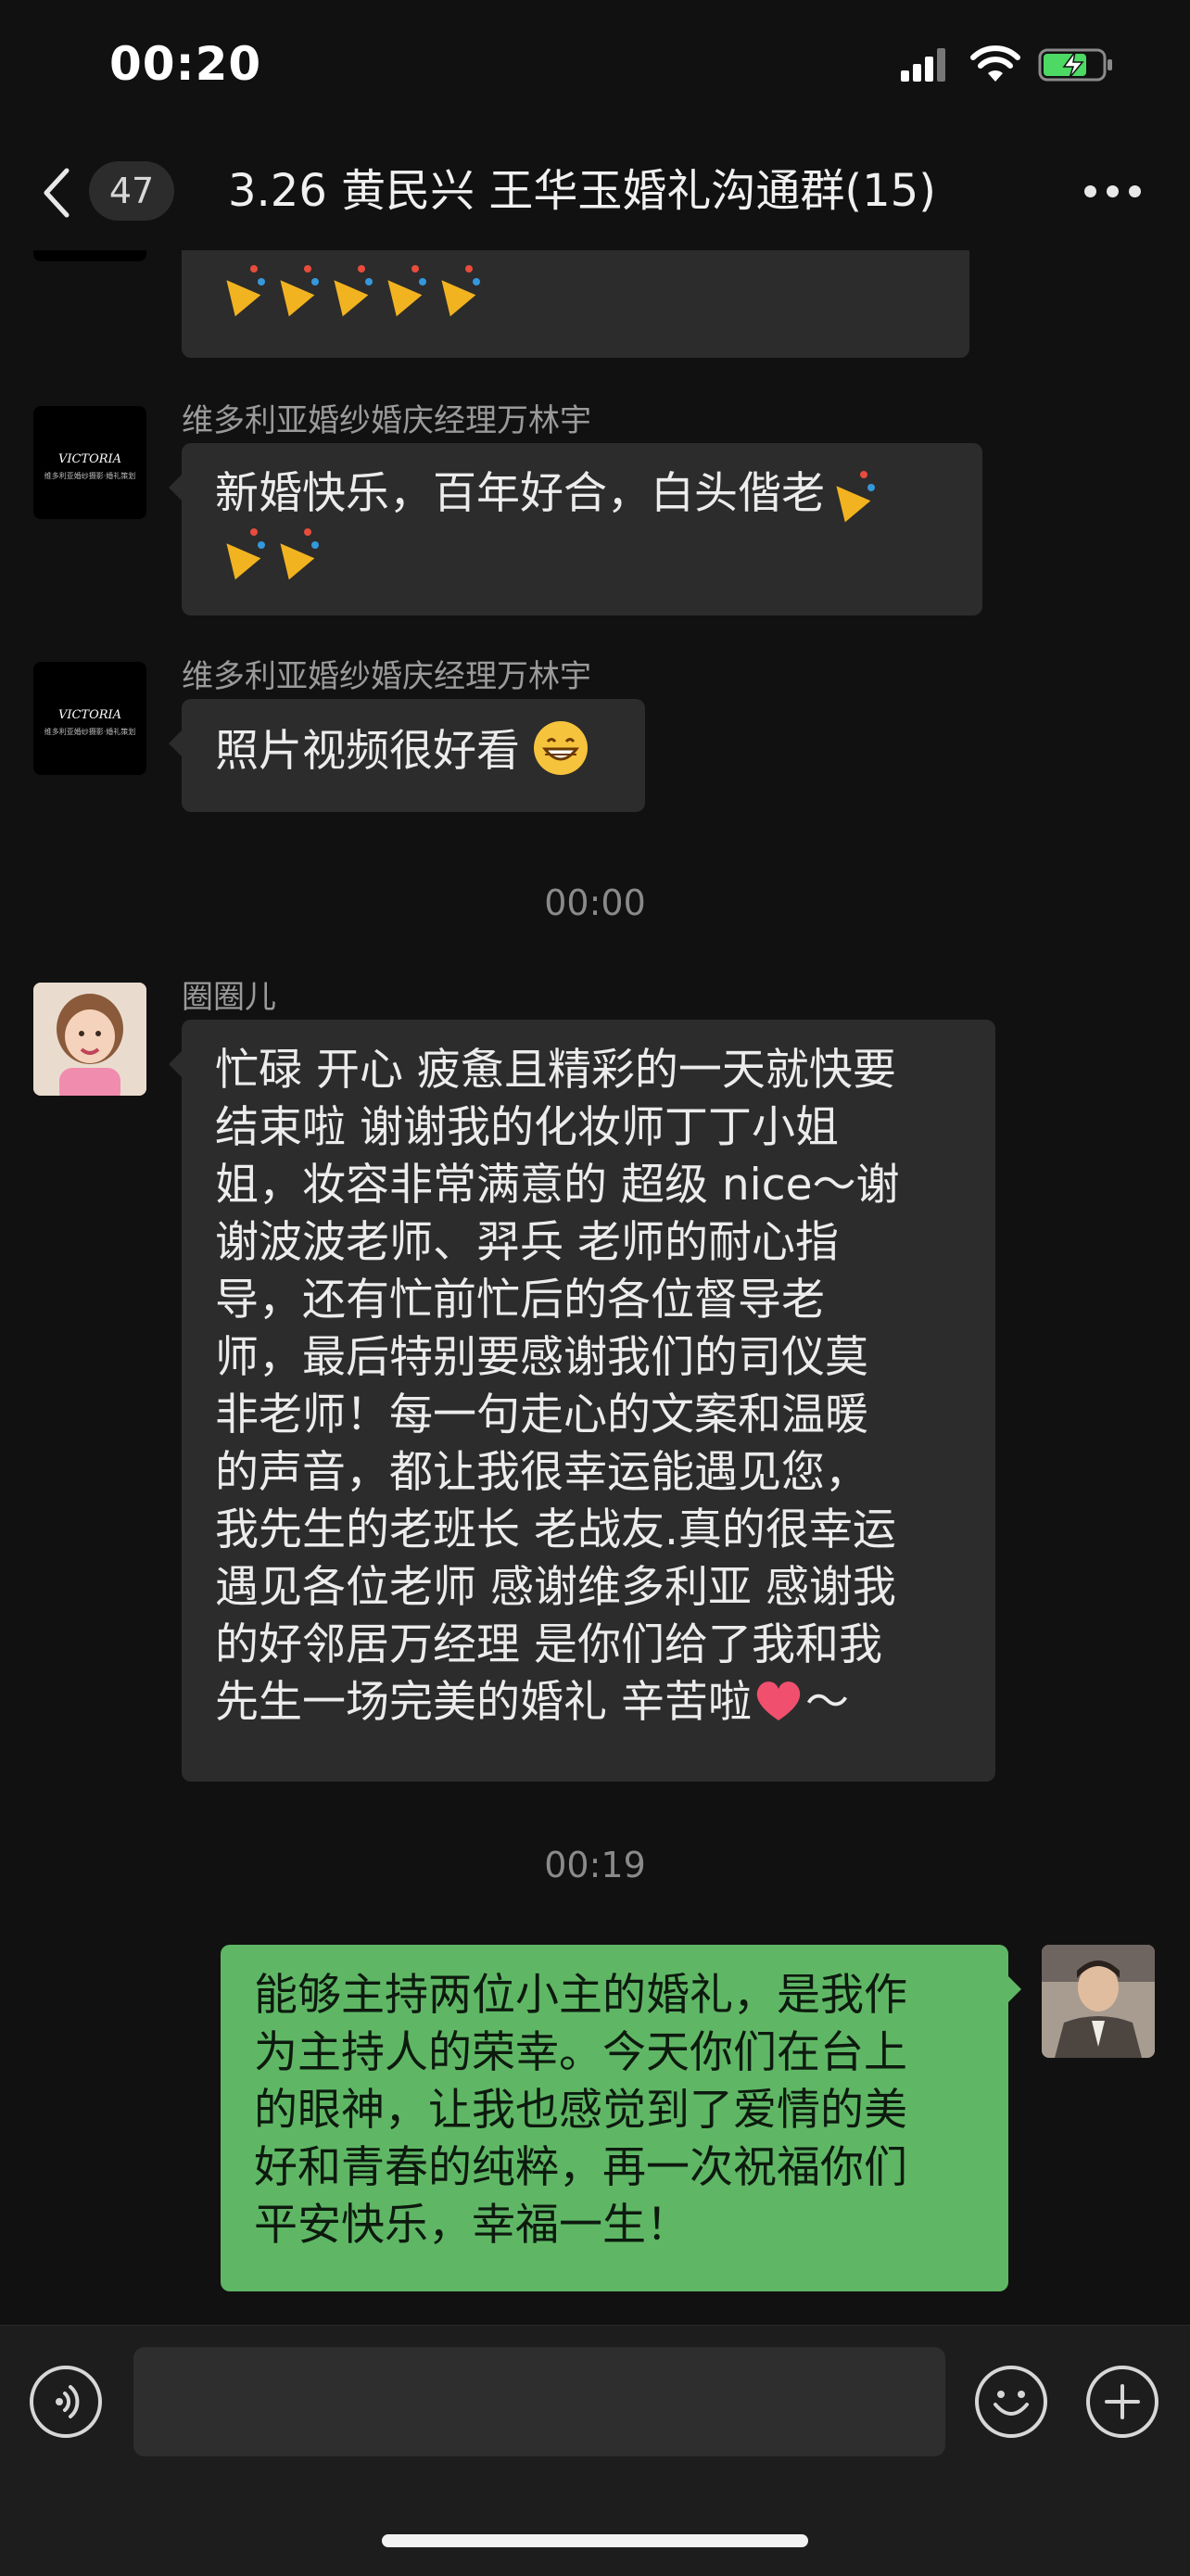 Image resolution: width=1190 pixels, height=2576 pixels. I want to click on back-chevron-icon, so click(57, 193).